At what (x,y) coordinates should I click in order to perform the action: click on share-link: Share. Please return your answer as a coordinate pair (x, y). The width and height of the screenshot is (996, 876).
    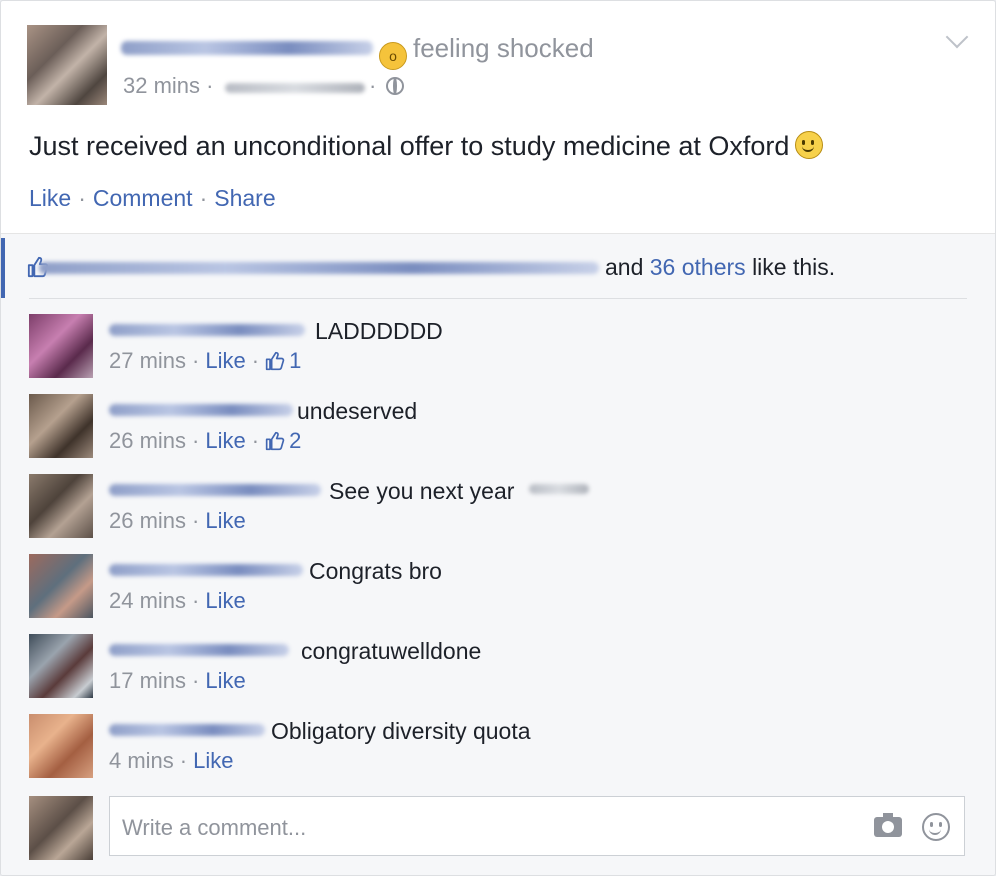
    Looking at the image, I should click on (244, 198).